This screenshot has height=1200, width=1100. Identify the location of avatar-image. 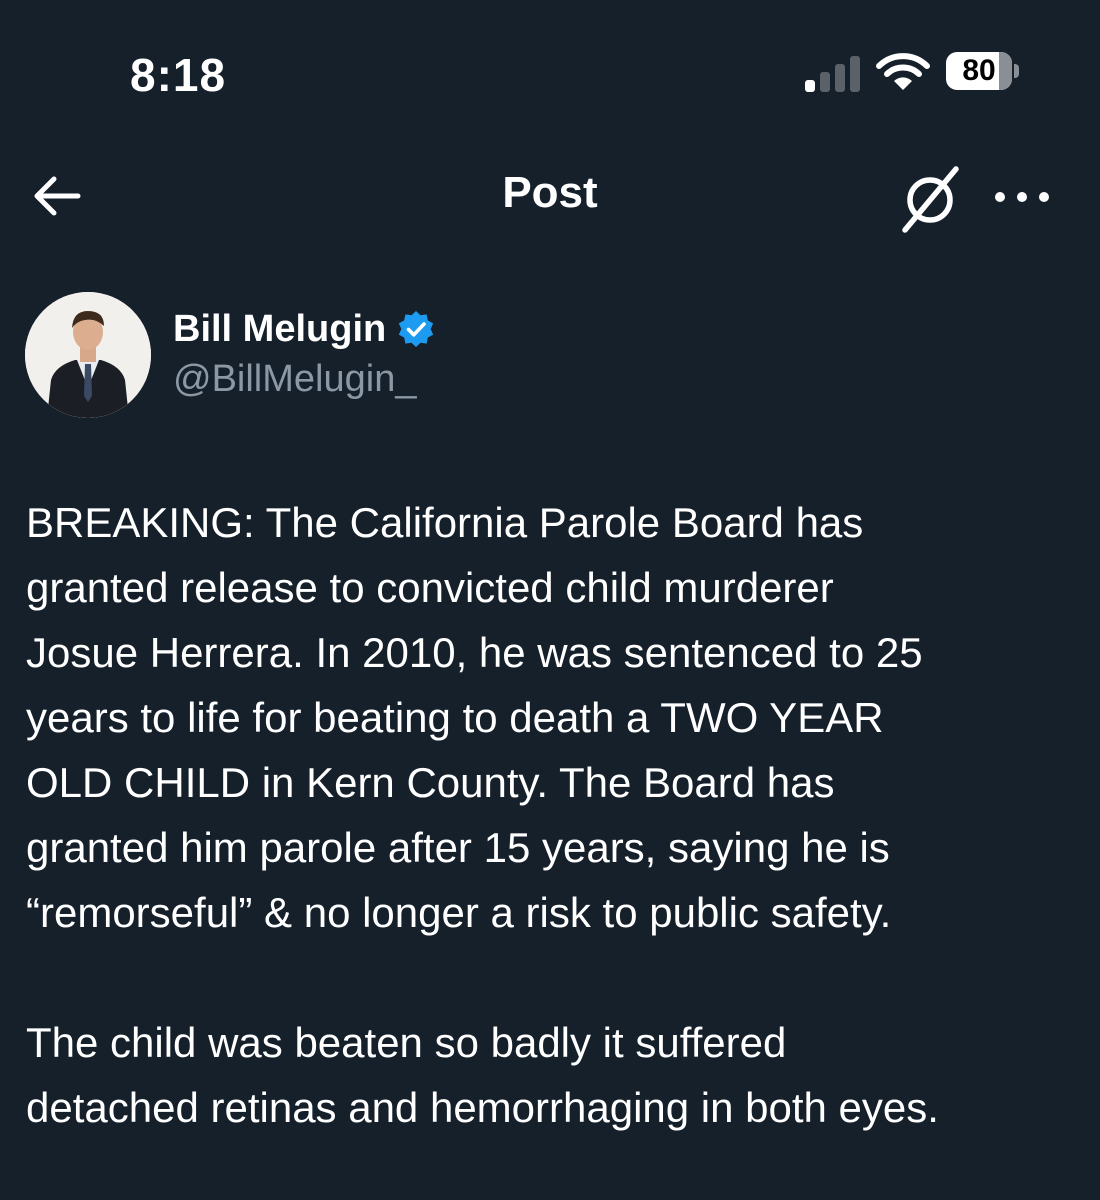
(88, 355).